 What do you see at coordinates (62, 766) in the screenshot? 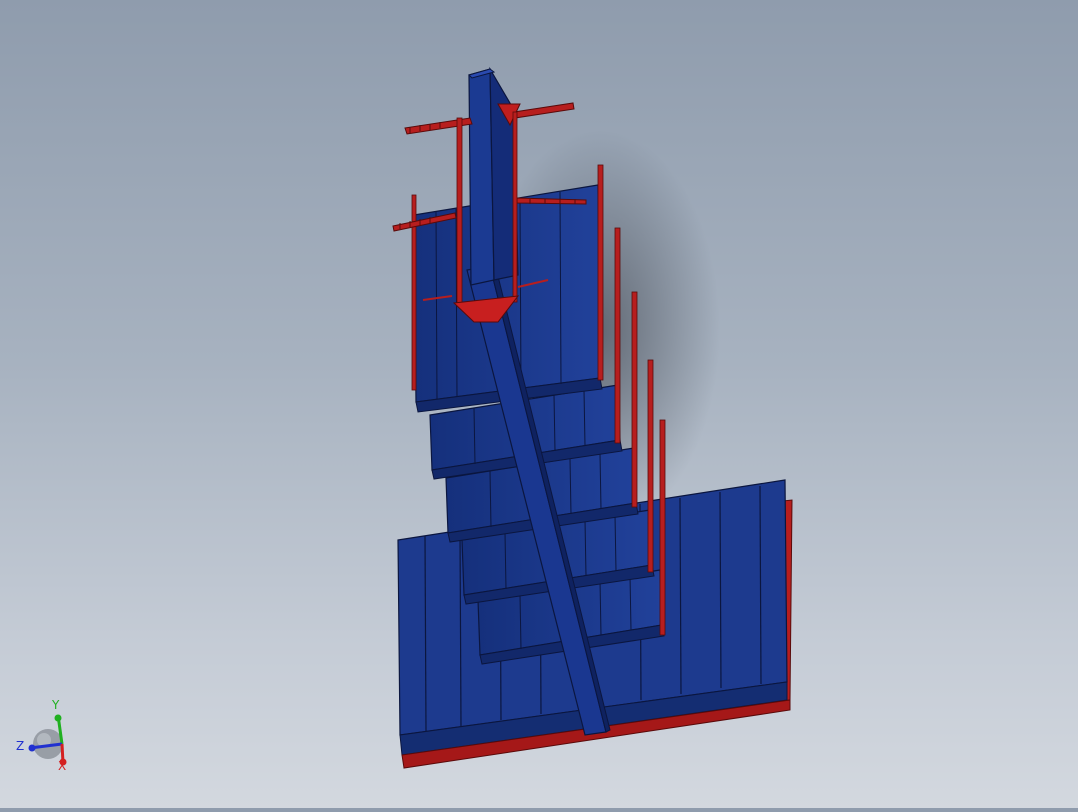
I see `triad-x-label: X` at bounding box center [62, 766].